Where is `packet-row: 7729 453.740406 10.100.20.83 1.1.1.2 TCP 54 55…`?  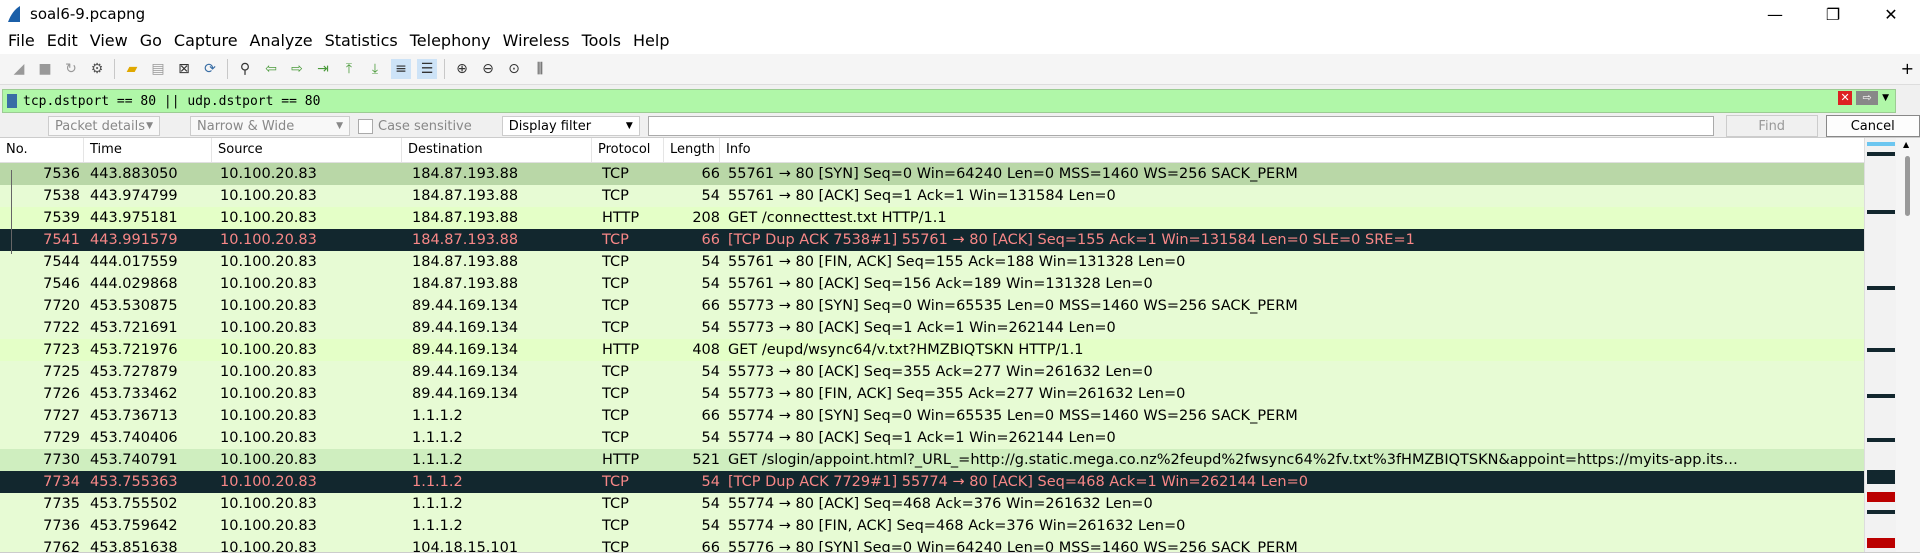
packet-row: 7729 453.740406 10.100.20.83 1.1.1.2 TCP 54 55… is located at coordinates (932, 438).